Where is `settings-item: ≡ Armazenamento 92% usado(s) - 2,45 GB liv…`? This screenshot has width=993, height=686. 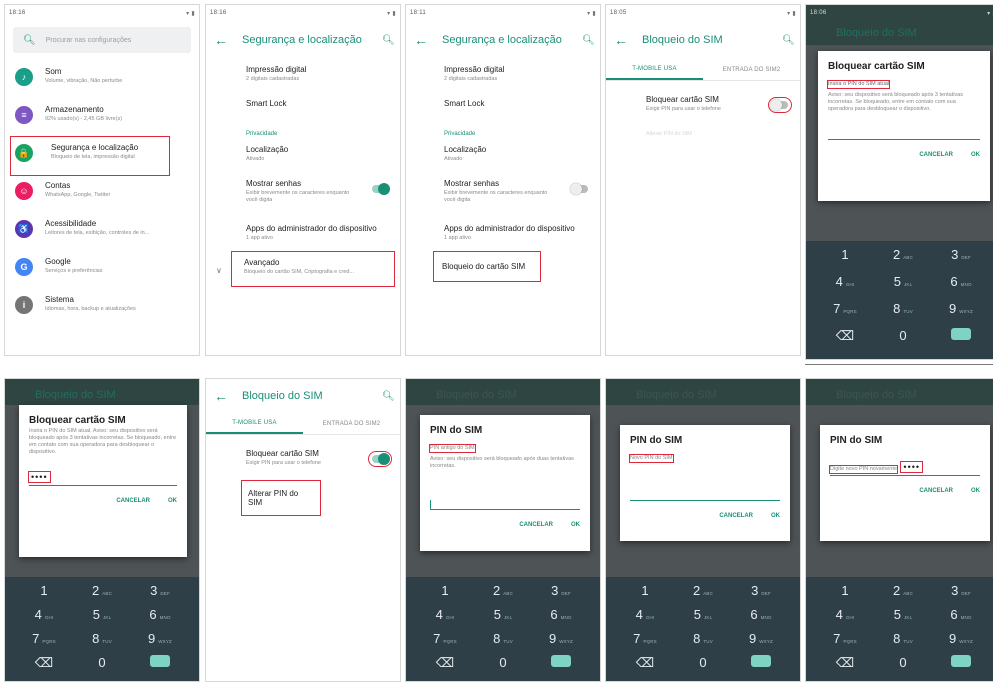
settings-item: ≡ Armazenamento 92% usado(s) - 2,45 GB liv… is located at coordinates (102, 118).